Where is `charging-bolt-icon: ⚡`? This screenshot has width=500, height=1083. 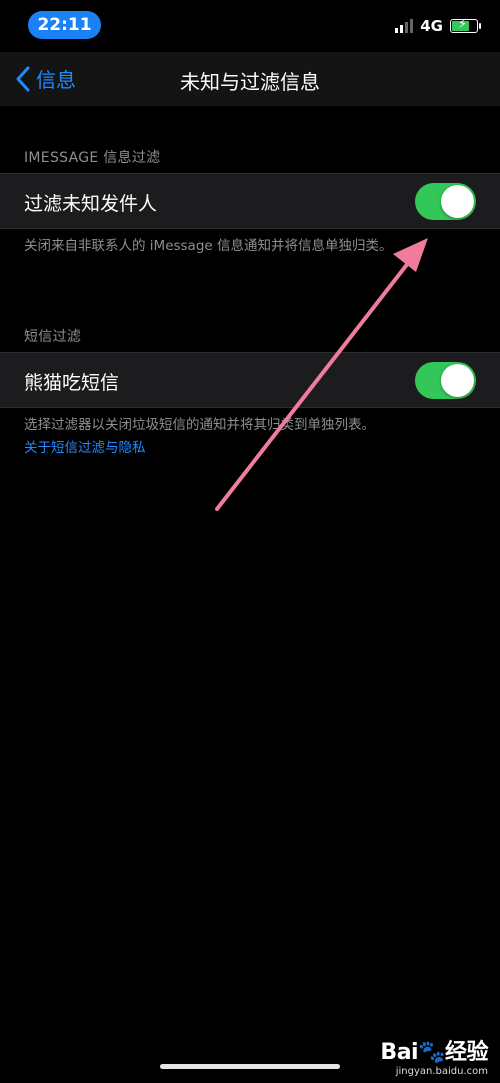
charging-bolt-icon: ⚡ is located at coordinates (463, 24).